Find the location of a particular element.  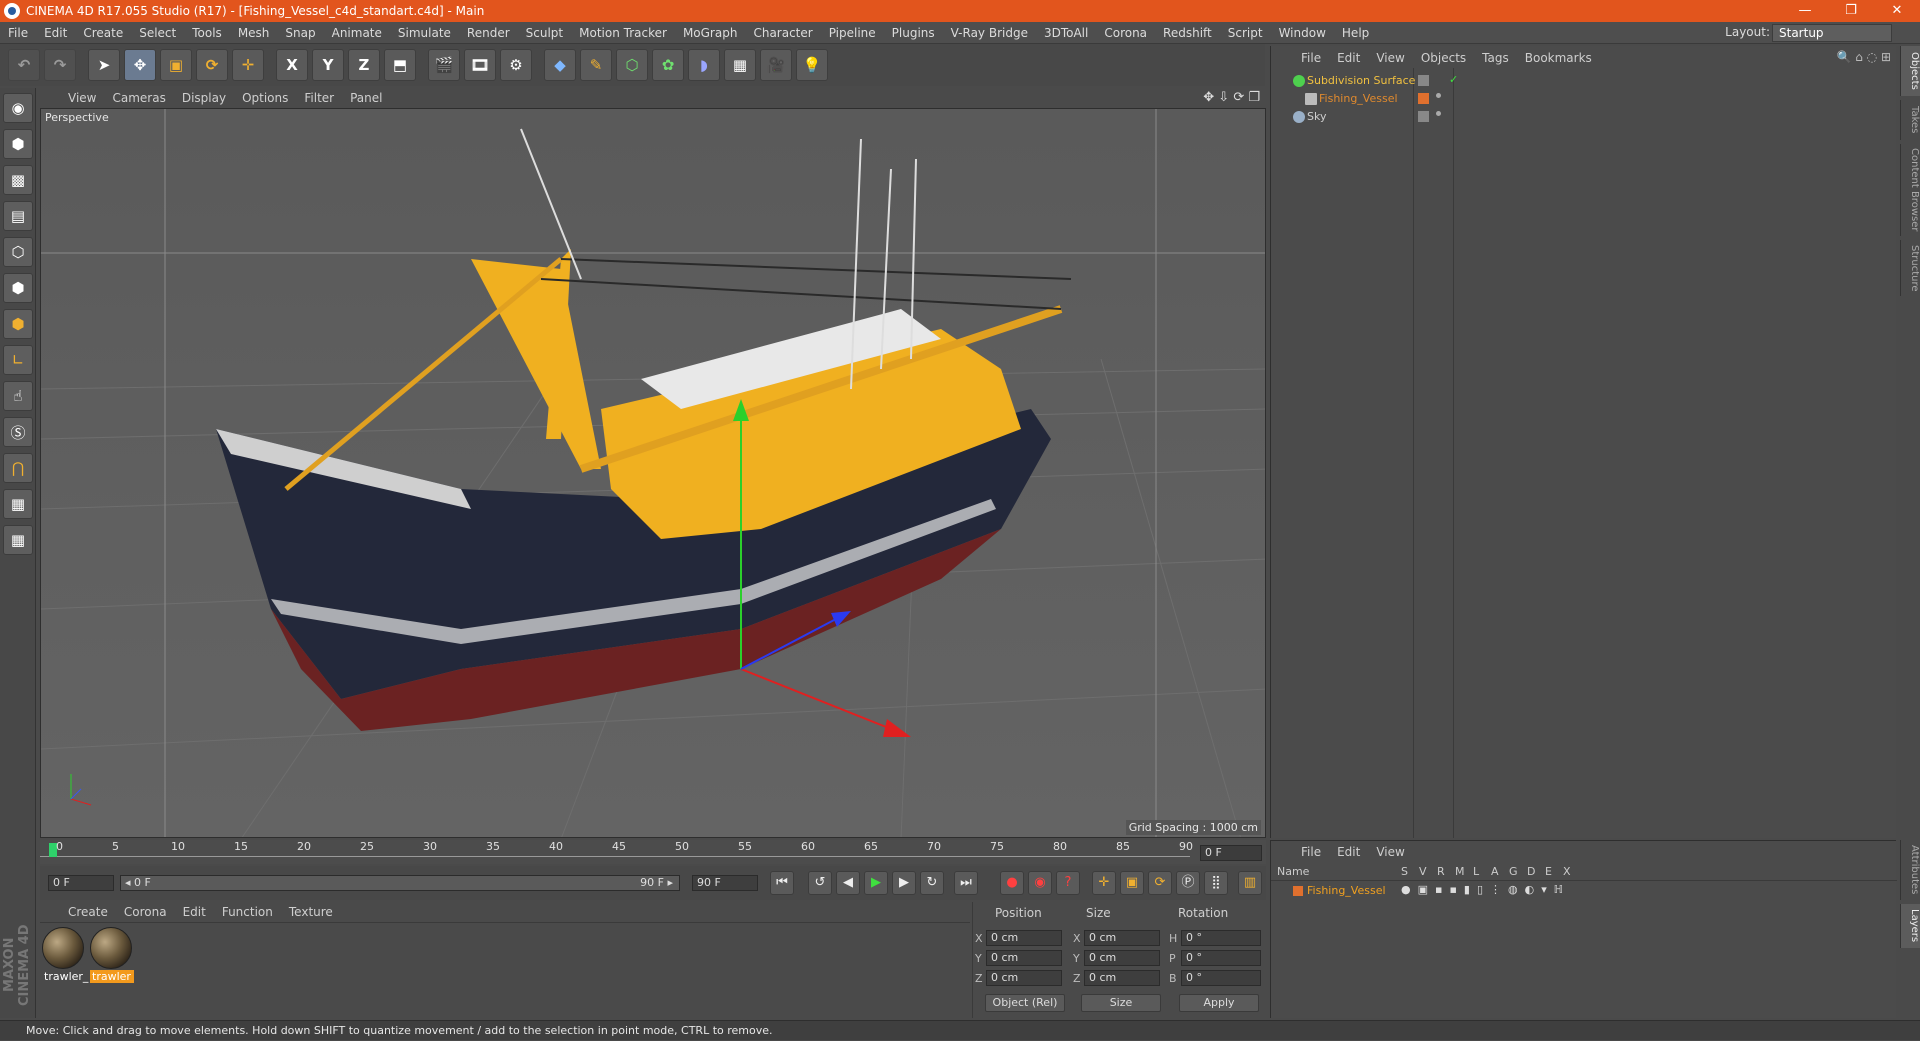

light-icon: 💡 is located at coordinates (812, 65).